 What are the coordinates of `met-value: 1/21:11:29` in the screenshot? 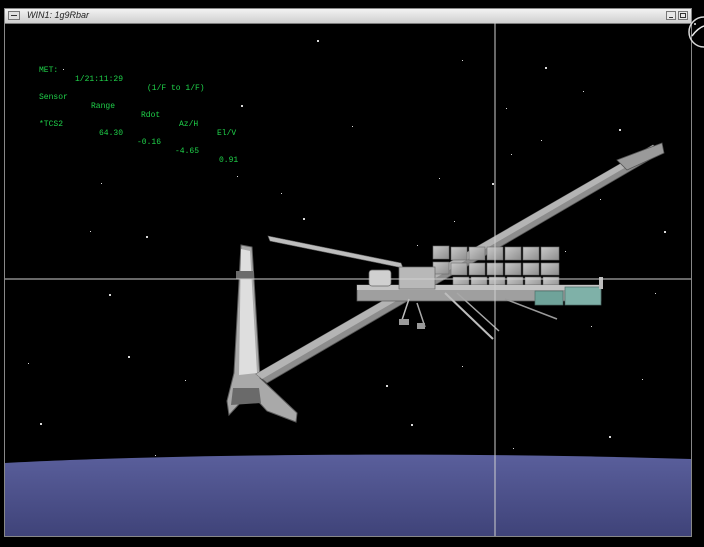 It's located at (99, 79).